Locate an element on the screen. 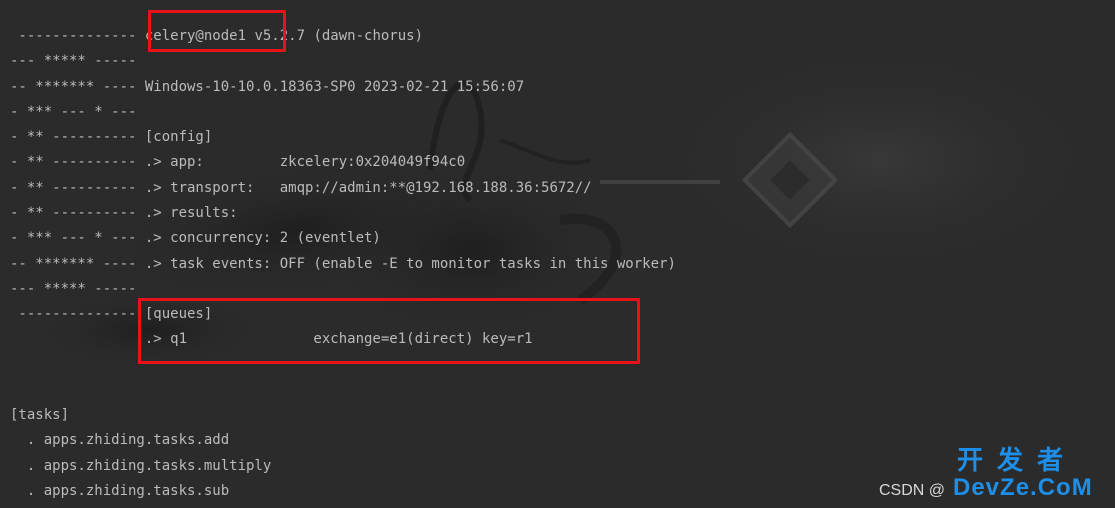 The image size is (1115, 508). task-item: . apps.zhiding.tasks.multiply is located at coordinates (141, 466).